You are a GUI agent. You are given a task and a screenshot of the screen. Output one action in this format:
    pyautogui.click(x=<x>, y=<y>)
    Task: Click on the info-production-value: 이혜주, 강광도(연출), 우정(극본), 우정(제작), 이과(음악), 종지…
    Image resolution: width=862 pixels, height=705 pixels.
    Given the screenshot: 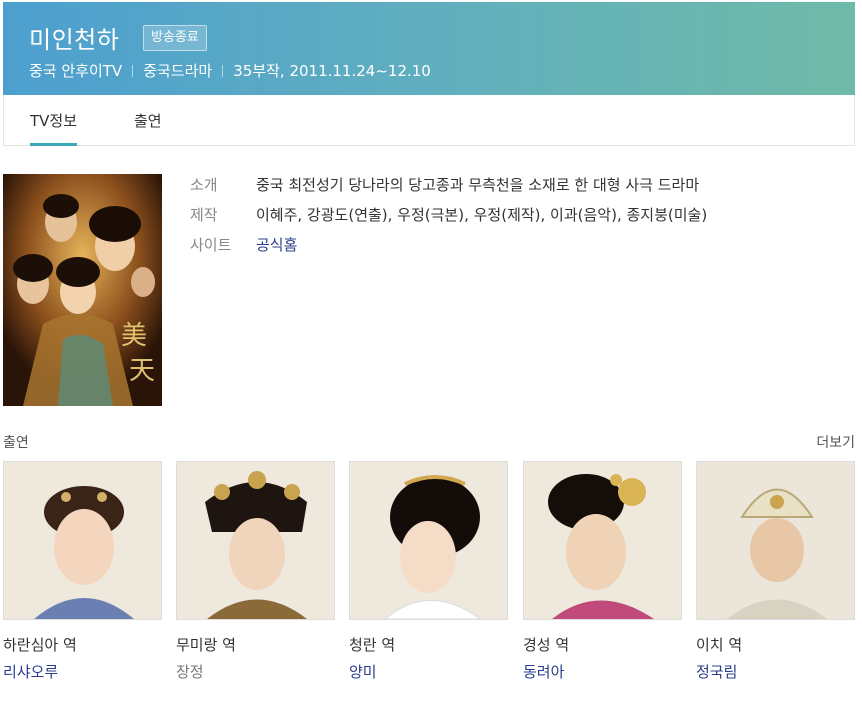 What is the action you would take?
    pyautogui.click(x=482, y=215)
    